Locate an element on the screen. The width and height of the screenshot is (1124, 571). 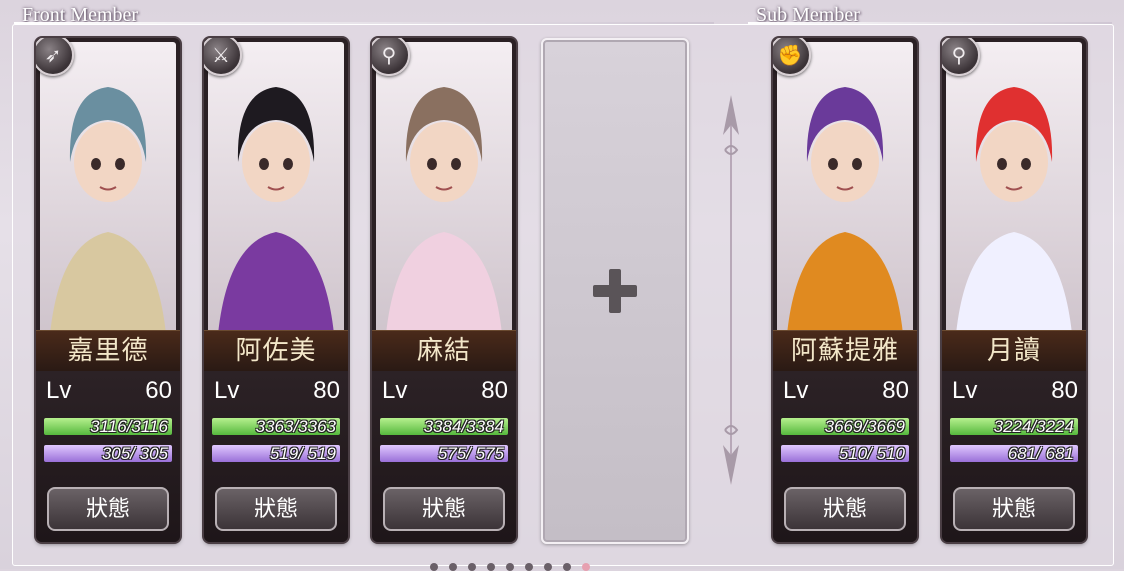
member-name: 麻結 is located at coordinates (444, 351).